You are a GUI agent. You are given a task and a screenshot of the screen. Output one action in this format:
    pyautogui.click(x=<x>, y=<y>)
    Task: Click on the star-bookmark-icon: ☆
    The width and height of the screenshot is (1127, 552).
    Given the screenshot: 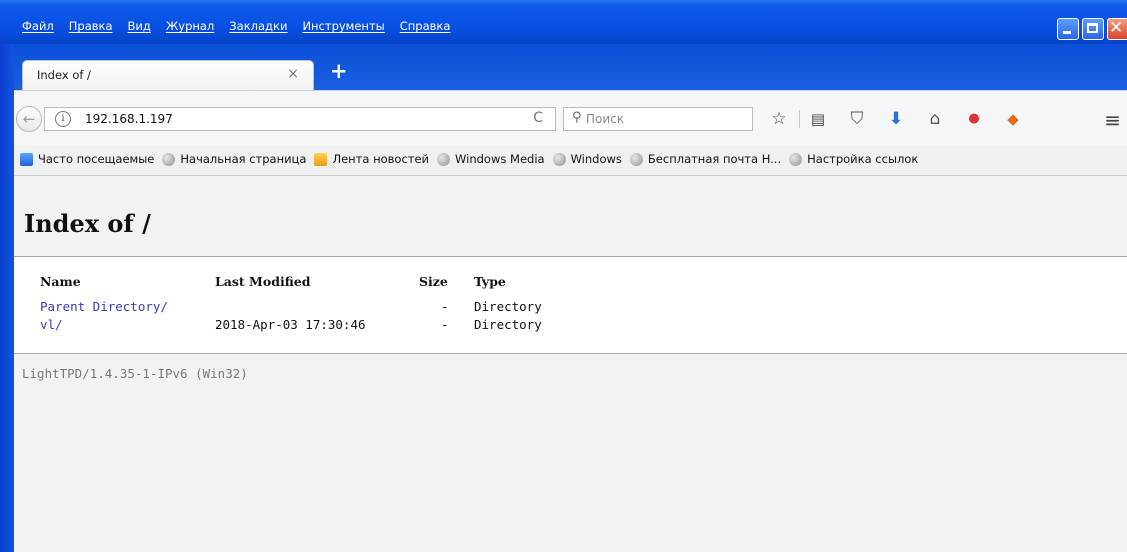 What is the action you would take?
    pyautogui.click(x=779, y=119)
    